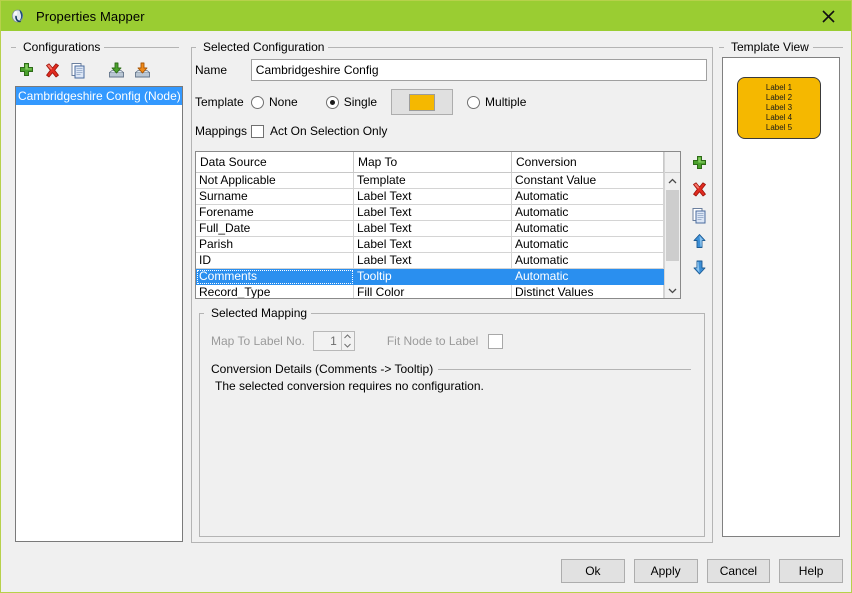 The width and height of the screenshot is (852, 593). Describe the element at coordinates (142, 70) in the screenshot. I see `export-configuration-button` at that location.